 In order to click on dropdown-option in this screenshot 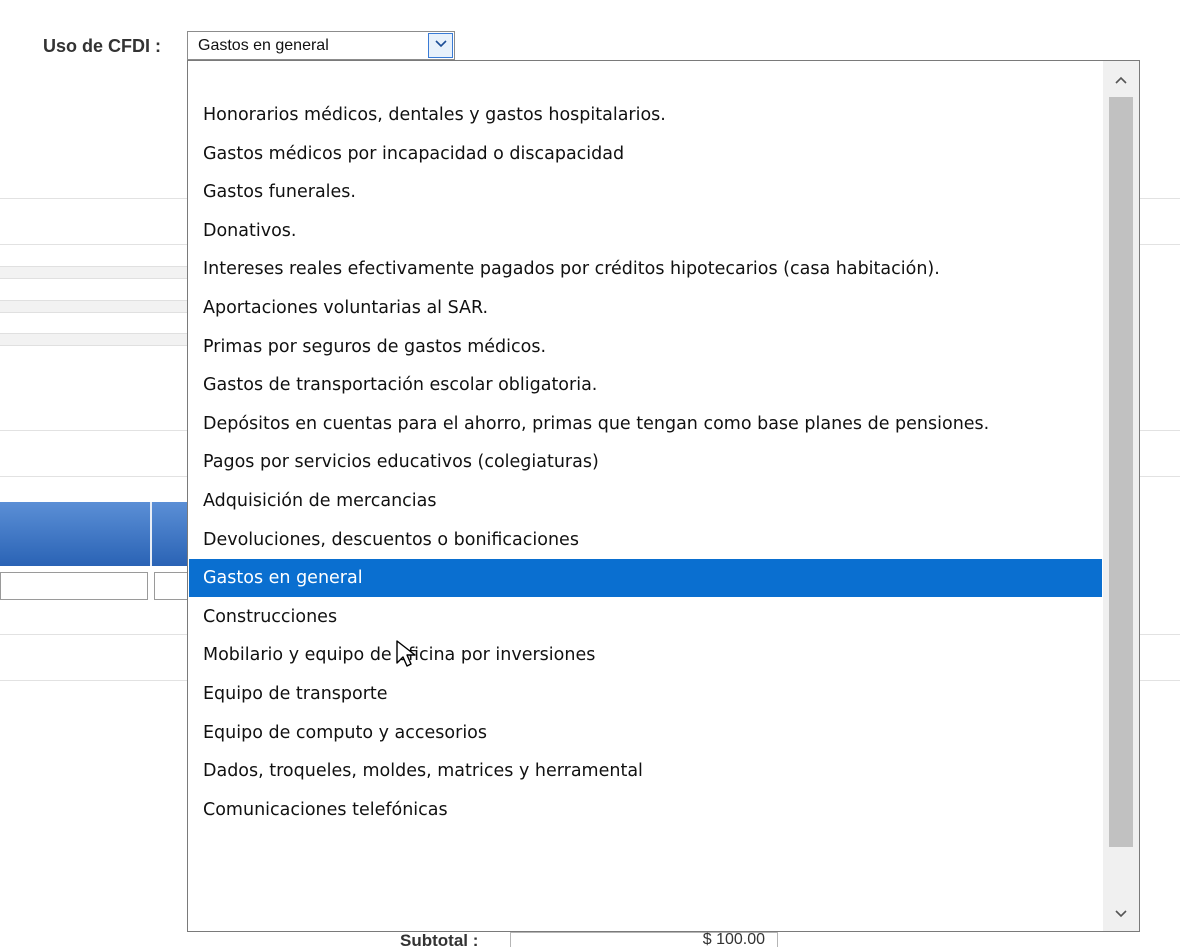, I will do `click(645, 78)`.